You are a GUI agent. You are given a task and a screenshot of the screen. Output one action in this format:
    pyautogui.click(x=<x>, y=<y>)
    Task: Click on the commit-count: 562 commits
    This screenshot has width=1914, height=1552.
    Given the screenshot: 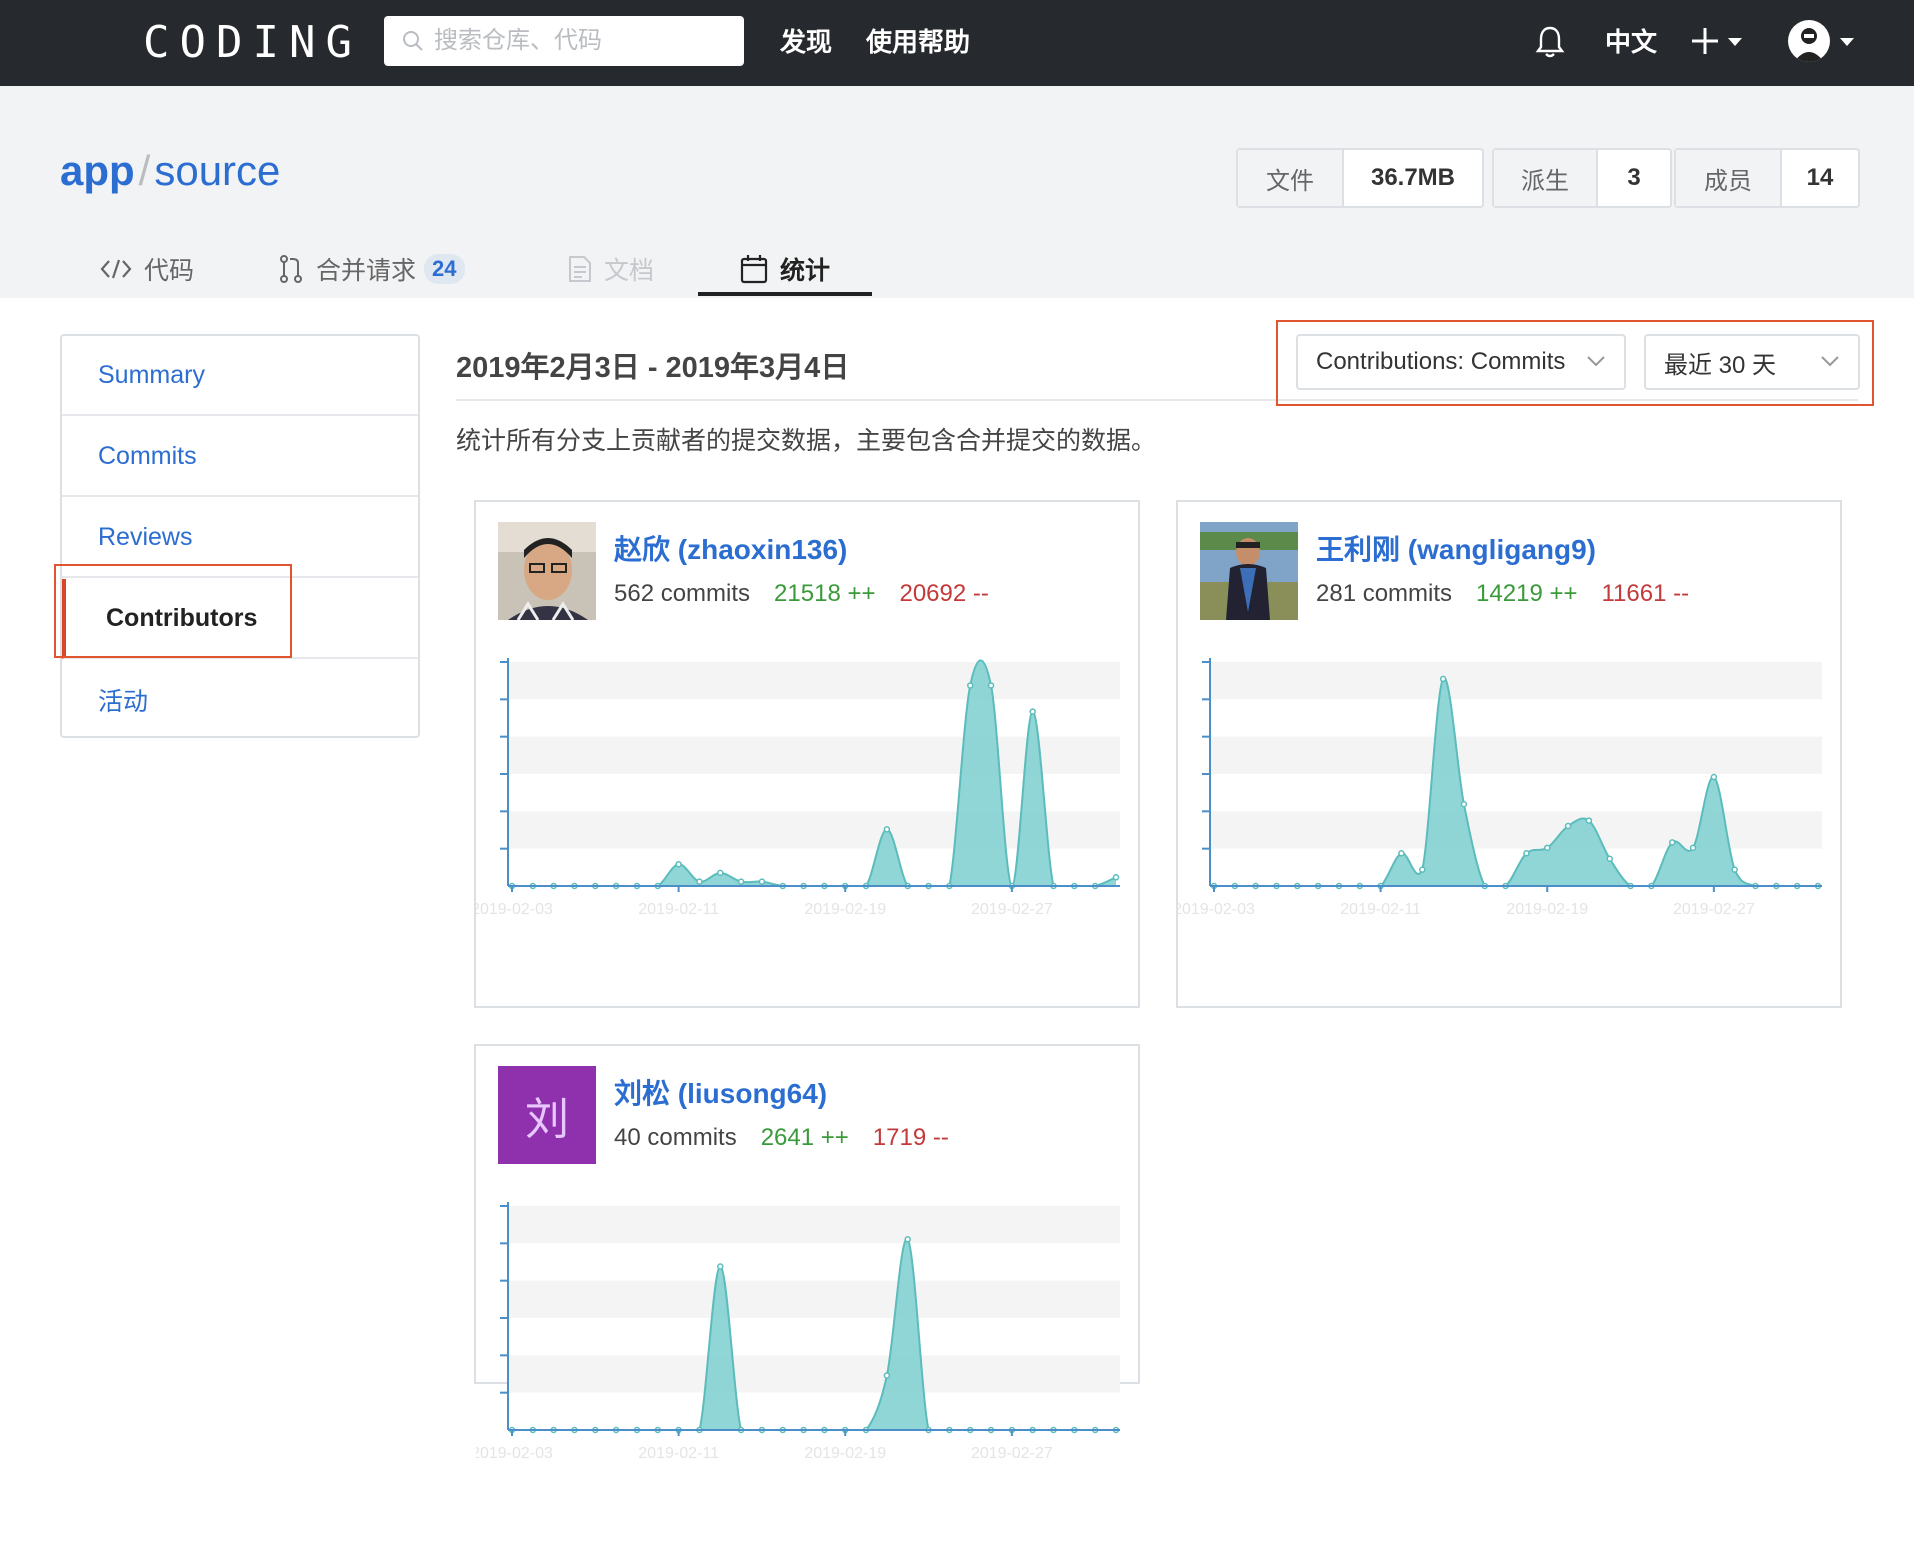 What is the action you would take?
    pyautogui.click(x=682, y=593)
    